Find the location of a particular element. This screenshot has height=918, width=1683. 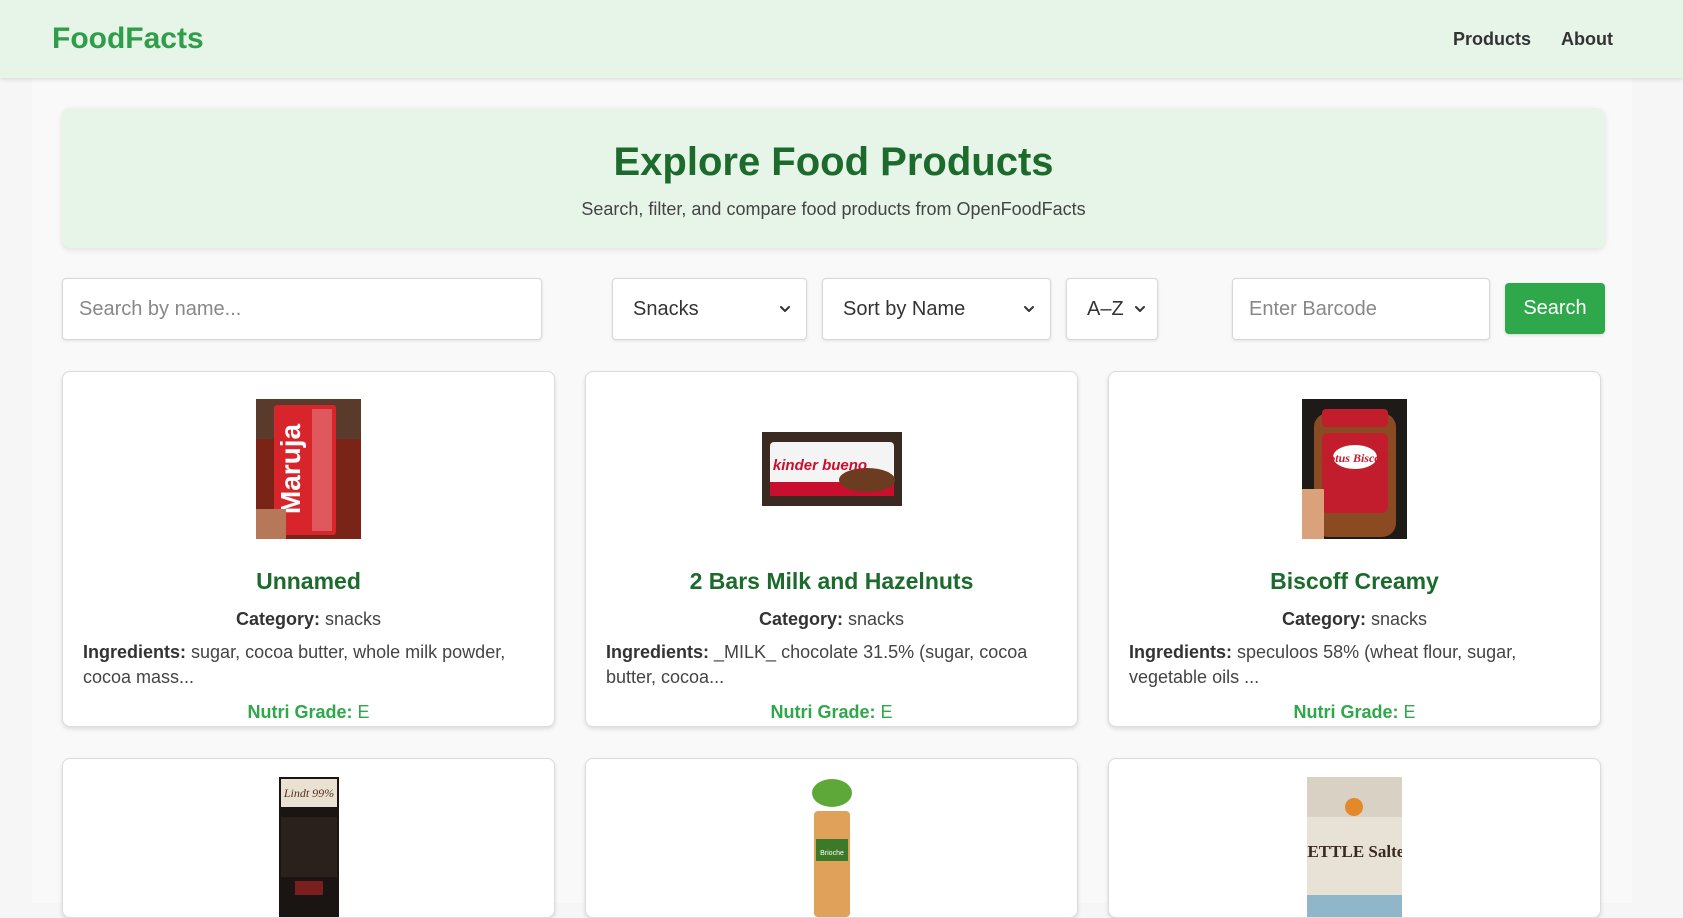

navbar: FoodFacts Products About is located at coordinates (841, 39).